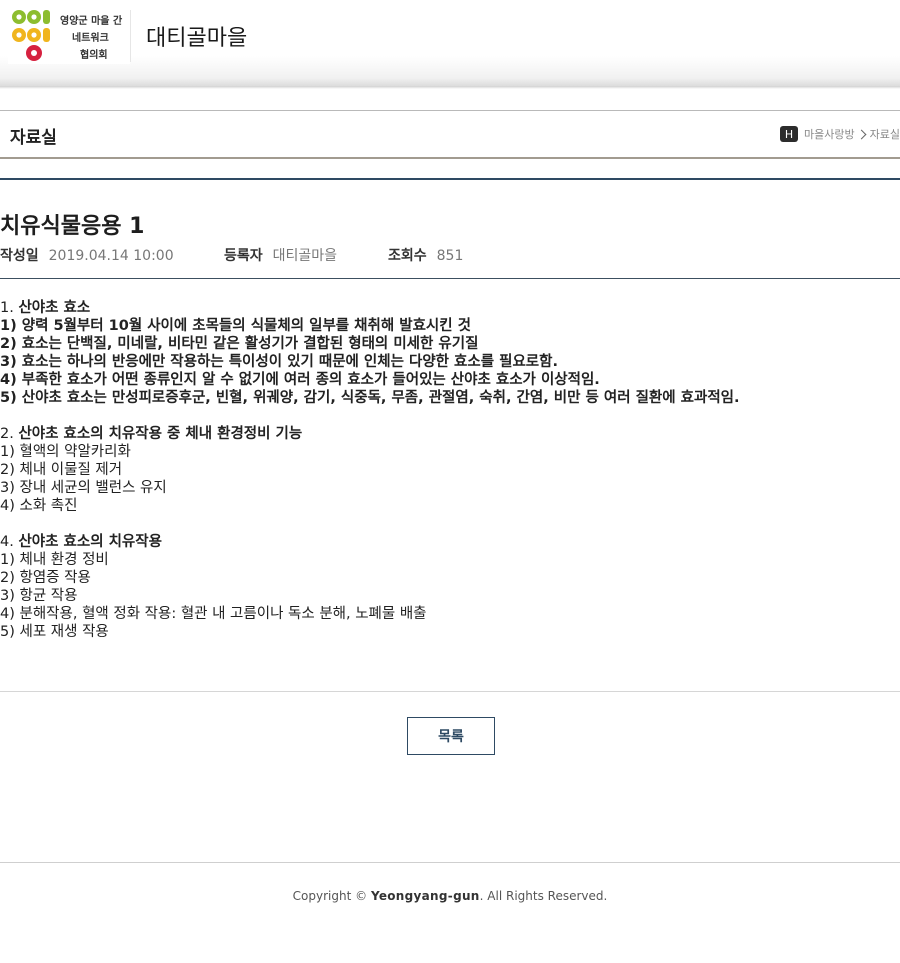 The width and height of the screenshot is (900, 963). Describe the element at coordinates (196, 36) in the screenshot. I see `site-title: 대티골마을` at that location.